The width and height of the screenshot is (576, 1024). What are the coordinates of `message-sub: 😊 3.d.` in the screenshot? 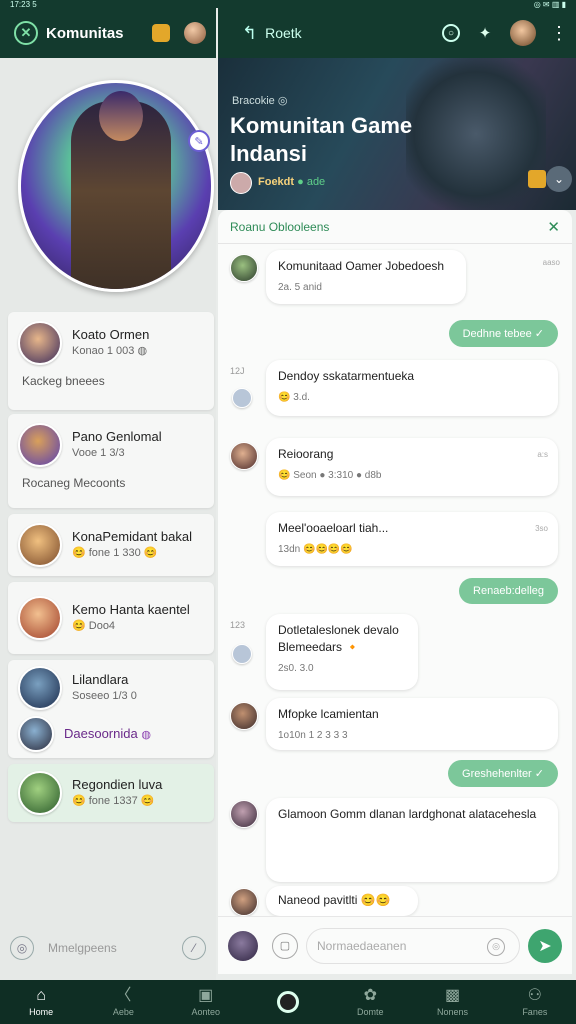 It's located at (294, 397).